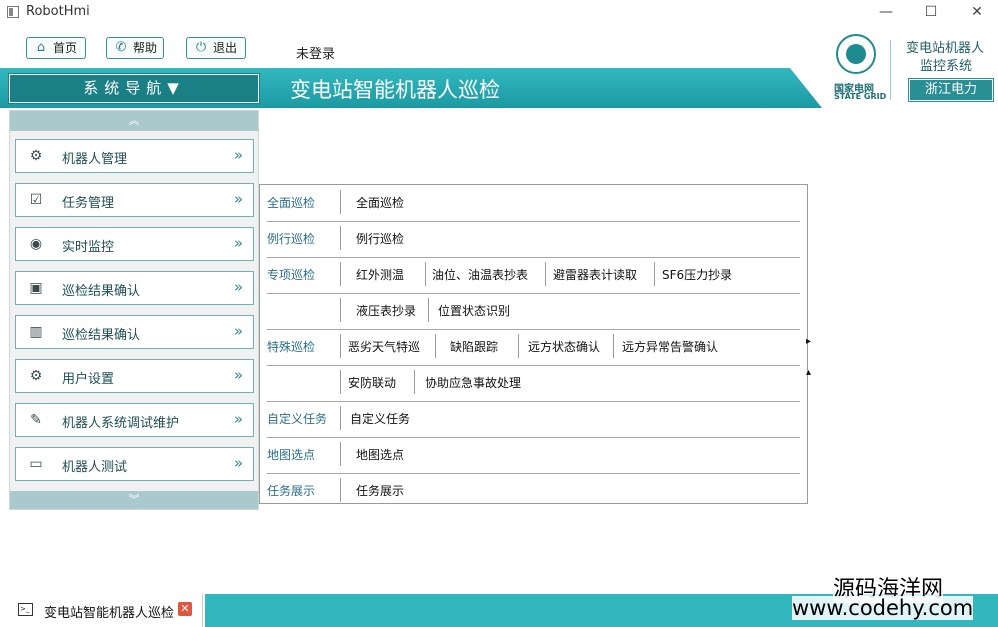 Image resolution: width=998 pixels, height=627 pixels. What do you see at coordinates (36, 332) in the screenshot?
I see `chart-icon: ▥` at bounding box center [36, 332].